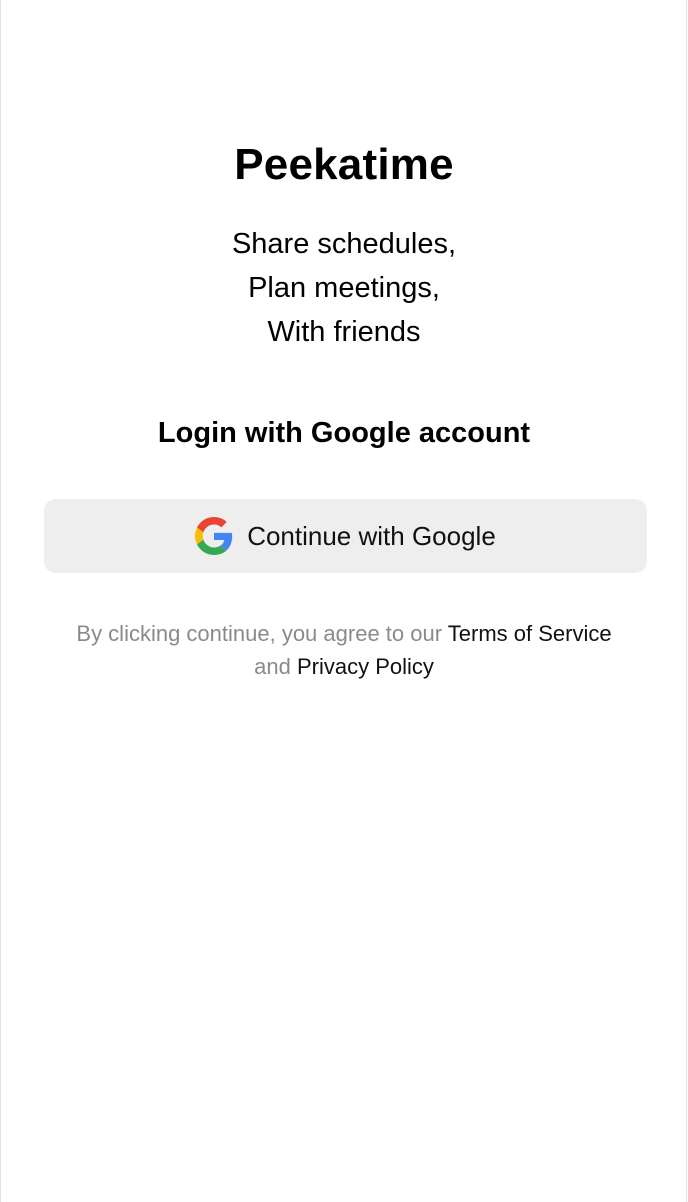 This screenshot has width=688, height=1202. Describe the element at coordinates (344, 332) in the screenshot. I see `tagline-line-3: With friends` at that location.